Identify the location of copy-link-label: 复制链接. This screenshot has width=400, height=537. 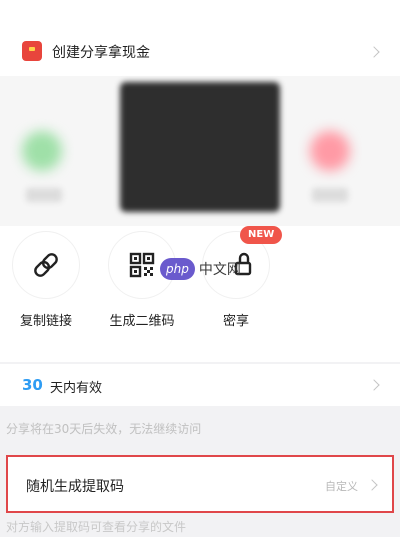
(45, 321).